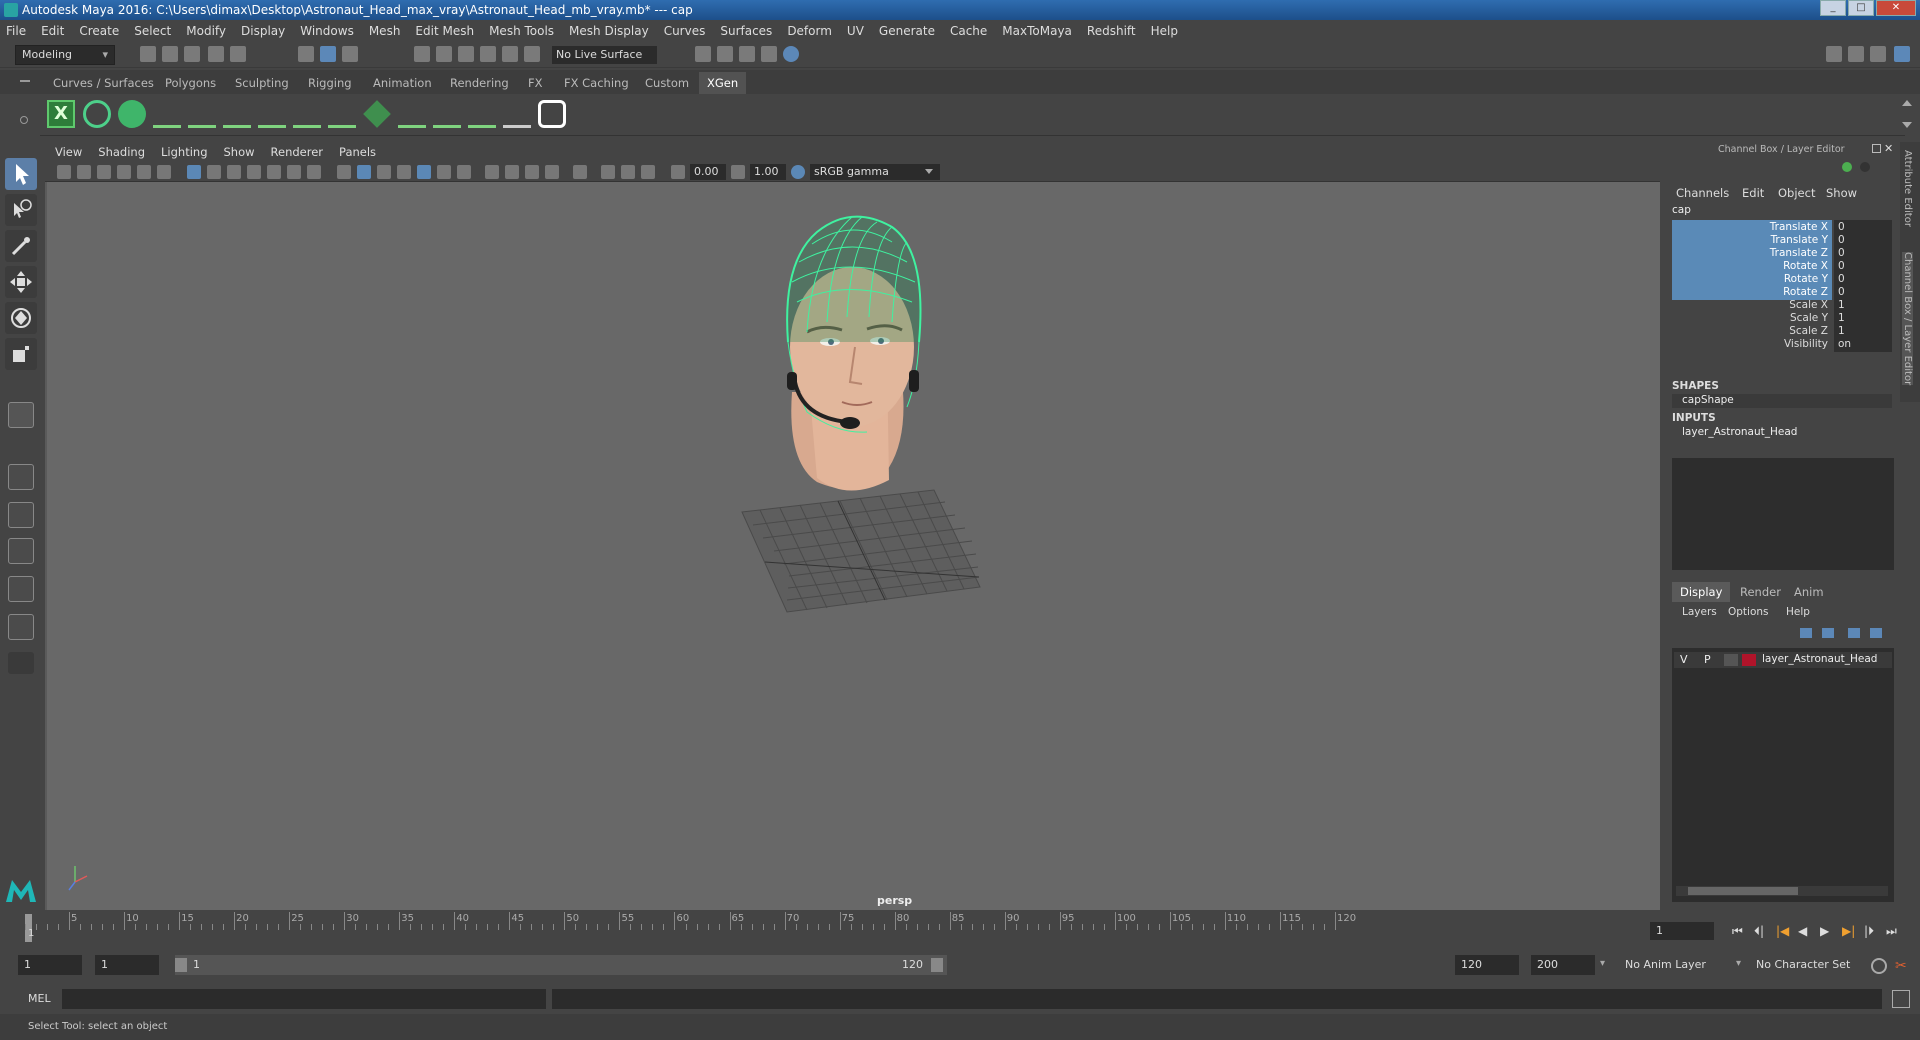 Image resolution: width=1920 pixels, height=1040 pixels. Describe the element at coordinates (1879, 966) in the screenshot. I see `auto-key-icon` at that location.